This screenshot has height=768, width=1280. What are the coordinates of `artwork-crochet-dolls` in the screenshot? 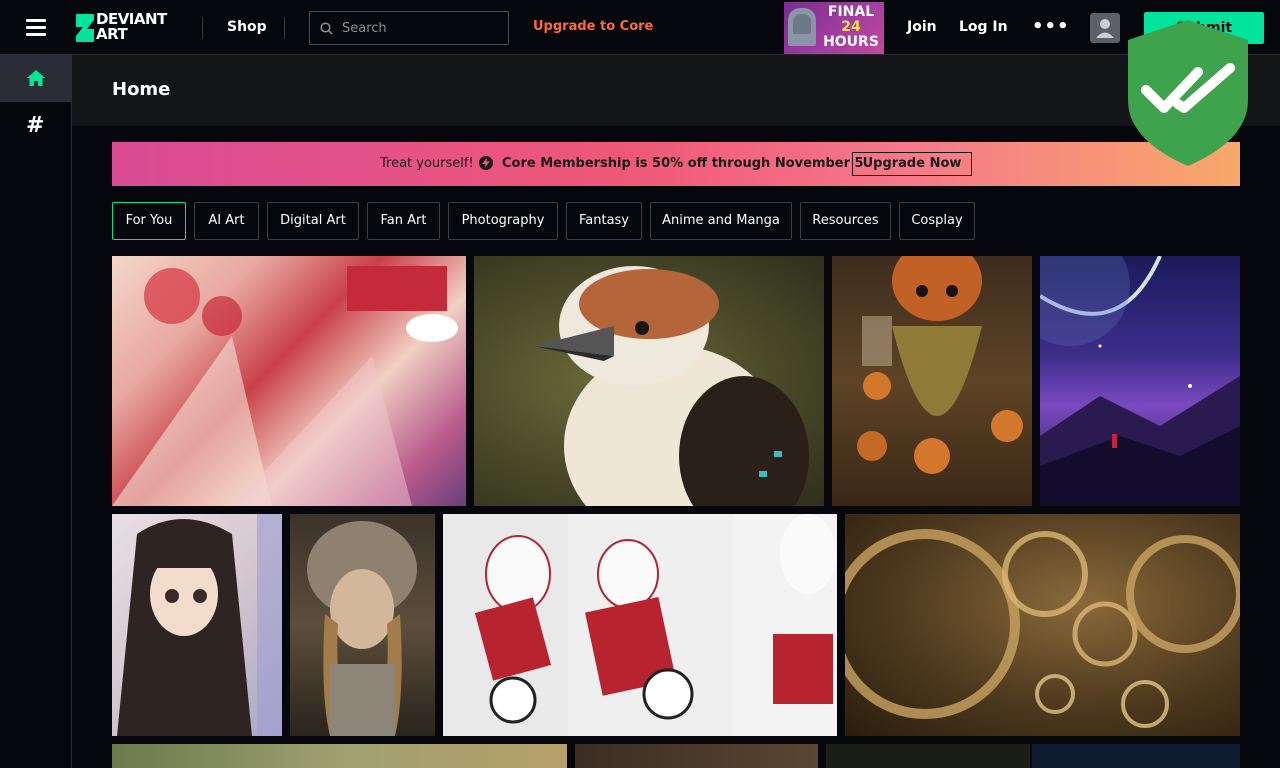 It's located at (640, 625).